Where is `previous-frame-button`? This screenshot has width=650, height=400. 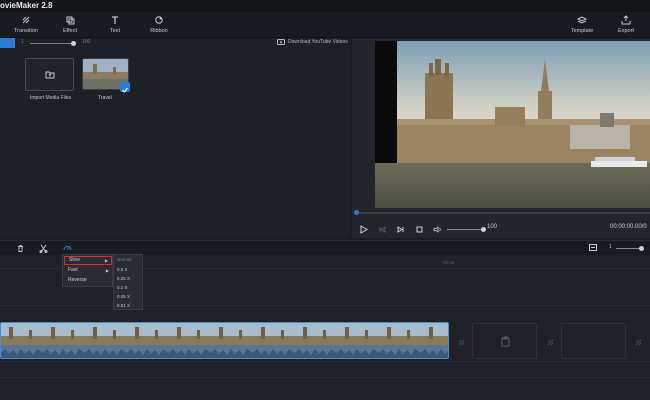
previous-frame-button is located at coordinates (382, 229).